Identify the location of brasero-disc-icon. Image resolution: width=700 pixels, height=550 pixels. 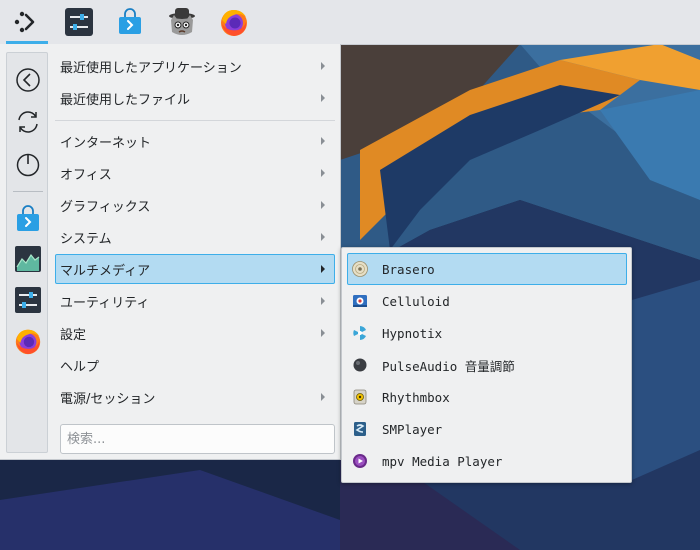
(360, 269).